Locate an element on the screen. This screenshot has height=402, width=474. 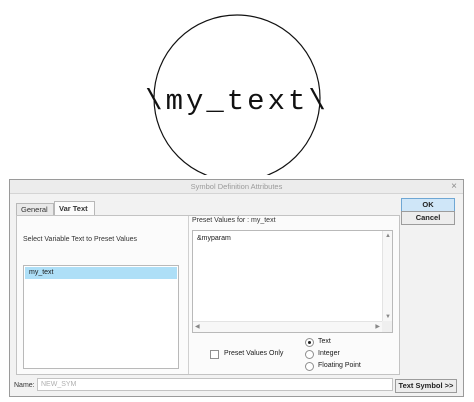
radio-floating-point is located at coordinates (309, 366).